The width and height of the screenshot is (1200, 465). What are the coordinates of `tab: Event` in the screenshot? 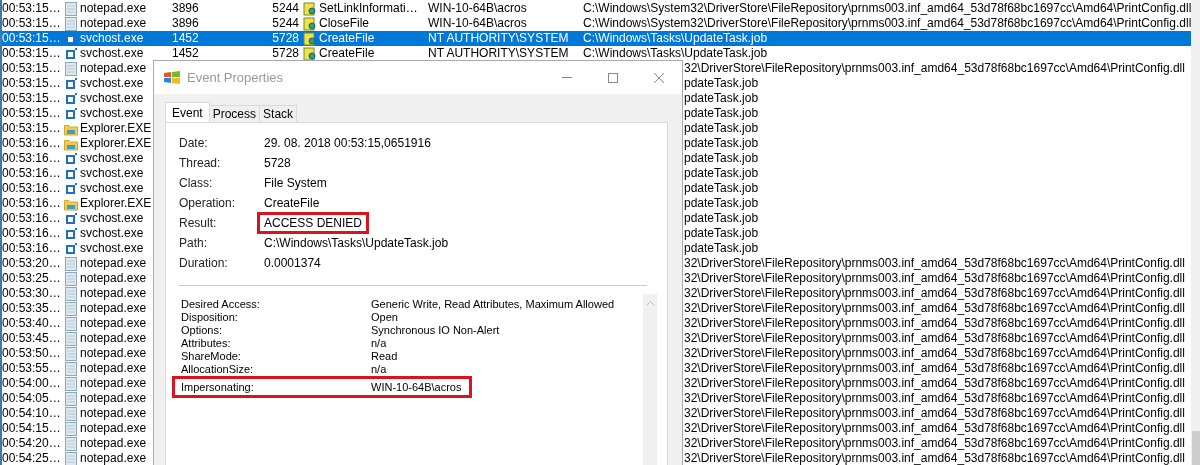 It's located at (187, 112).